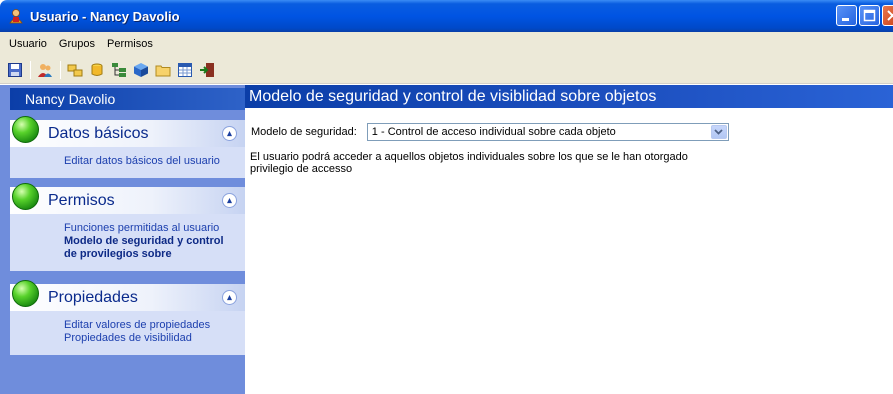  I want to click on menu-bar: Usuario Grupos Permisos, so click(446, 44).